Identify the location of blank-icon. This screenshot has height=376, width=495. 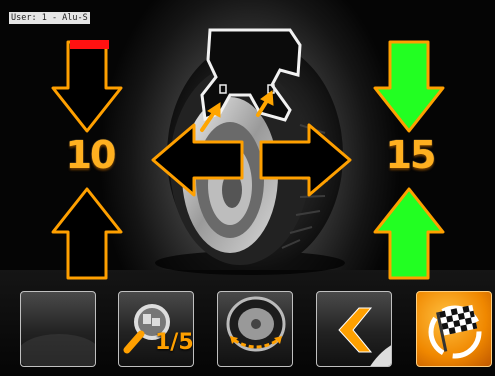
(58, 350).